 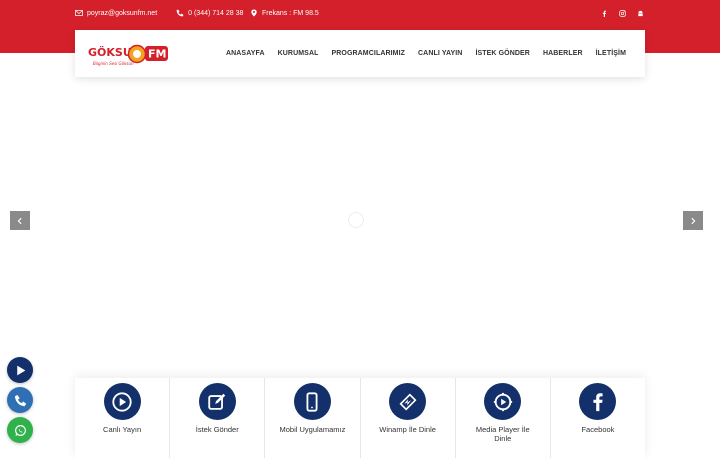 I want to click on instagram-link, so click(x=622, y=13).